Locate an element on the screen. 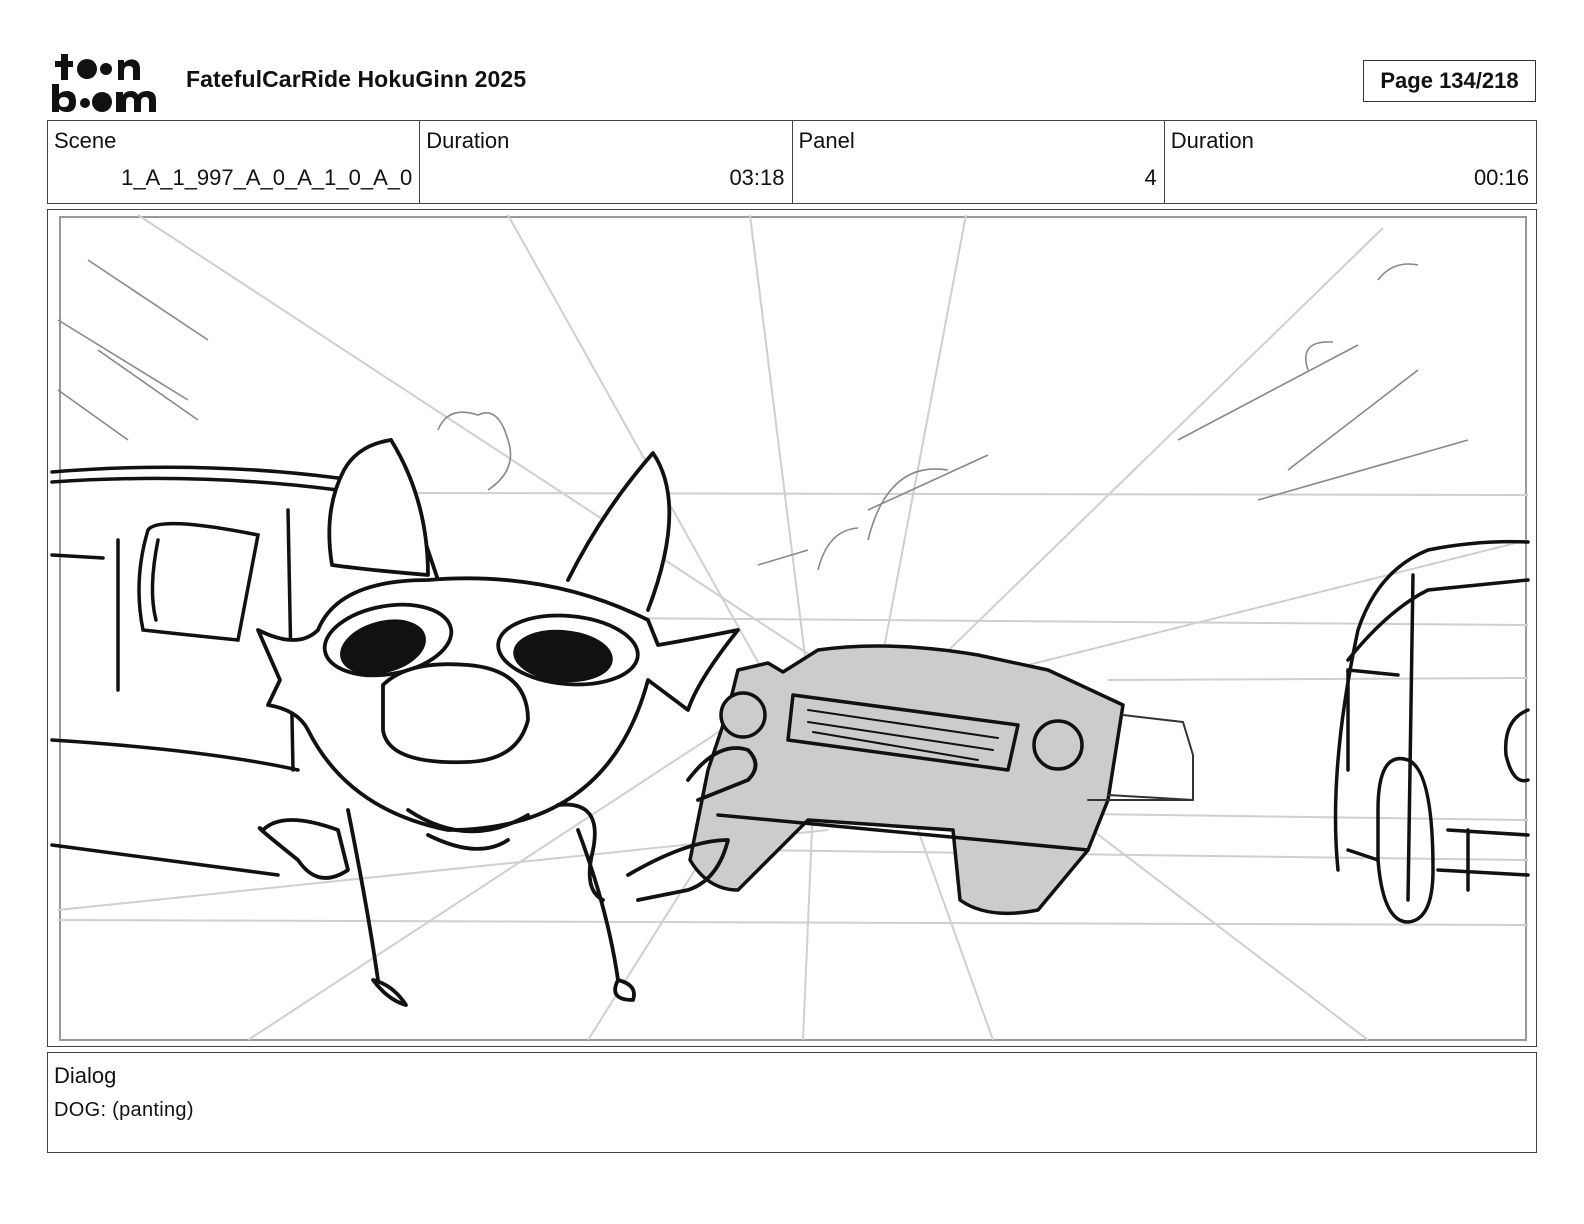 This screenshot has height=1224, width=1584. scene-label: Scene is located at coordinates (85, 140).